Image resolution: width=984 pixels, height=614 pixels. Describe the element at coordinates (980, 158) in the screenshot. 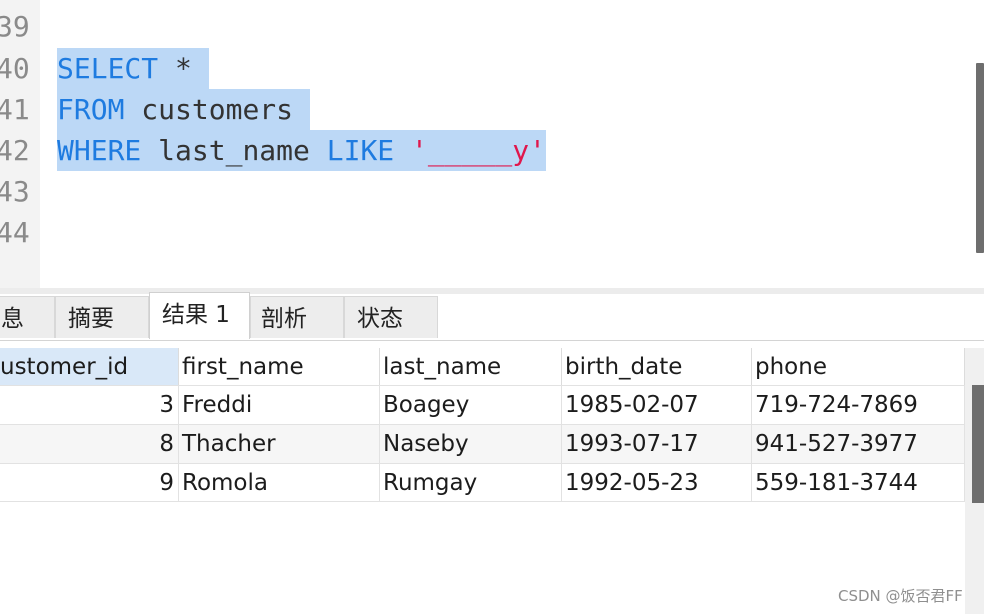

I see `editor-scrollbar-thumb` at that location.